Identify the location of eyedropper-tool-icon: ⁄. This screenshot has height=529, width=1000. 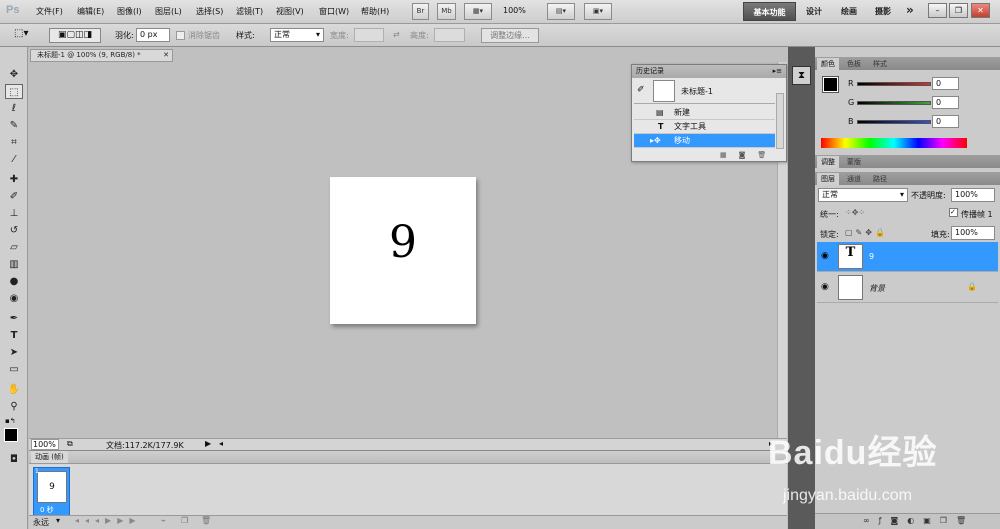
(14, 159).